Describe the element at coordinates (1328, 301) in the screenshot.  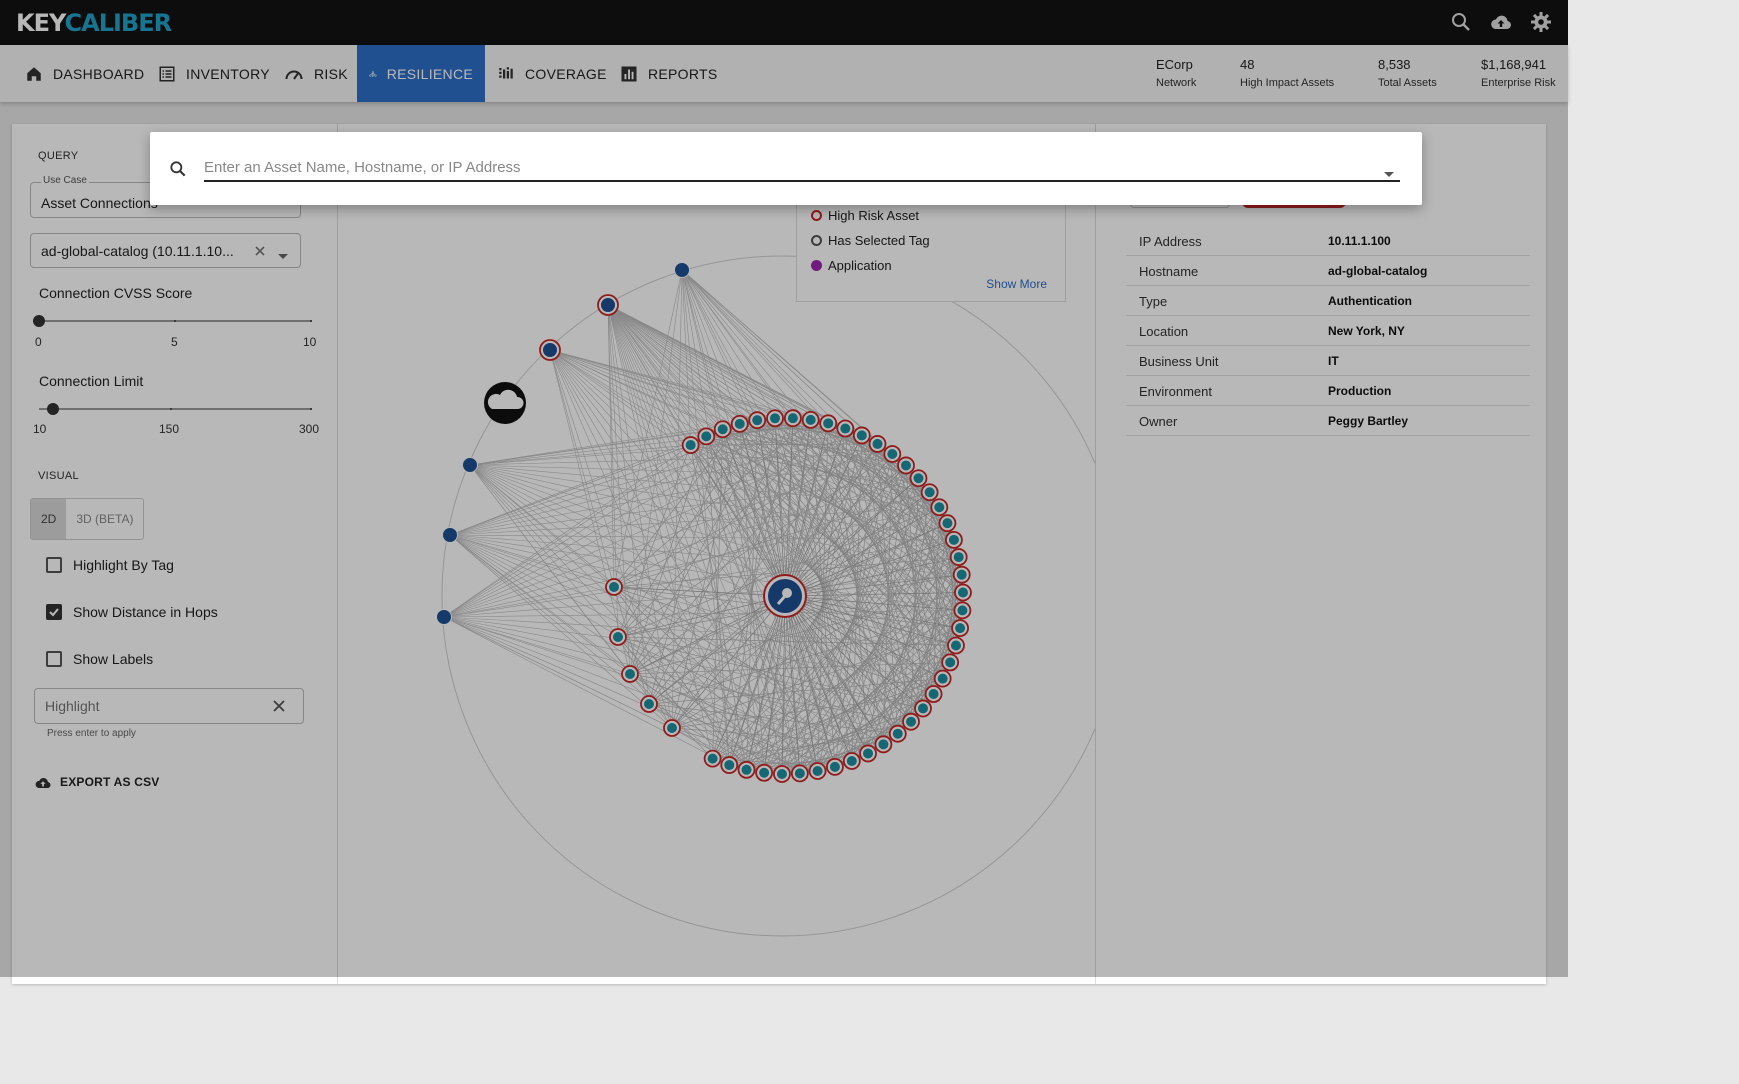
I see `detail-type: Type Authentication` at that location.